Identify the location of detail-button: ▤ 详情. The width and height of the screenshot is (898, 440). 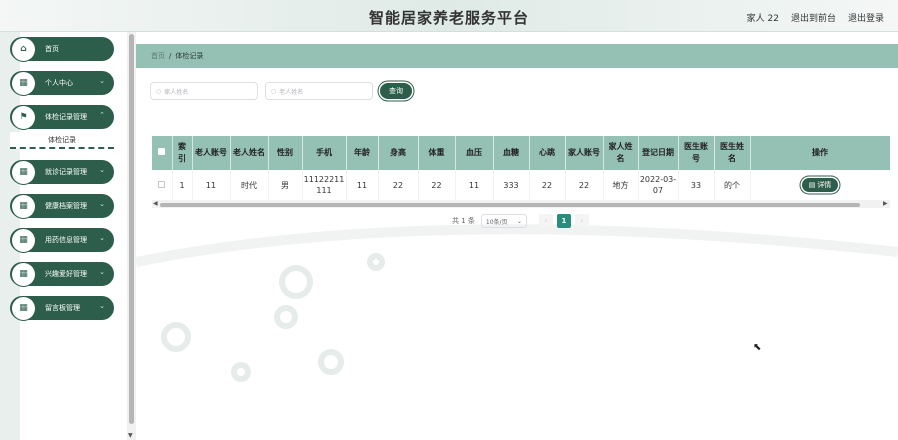
(820, 185).